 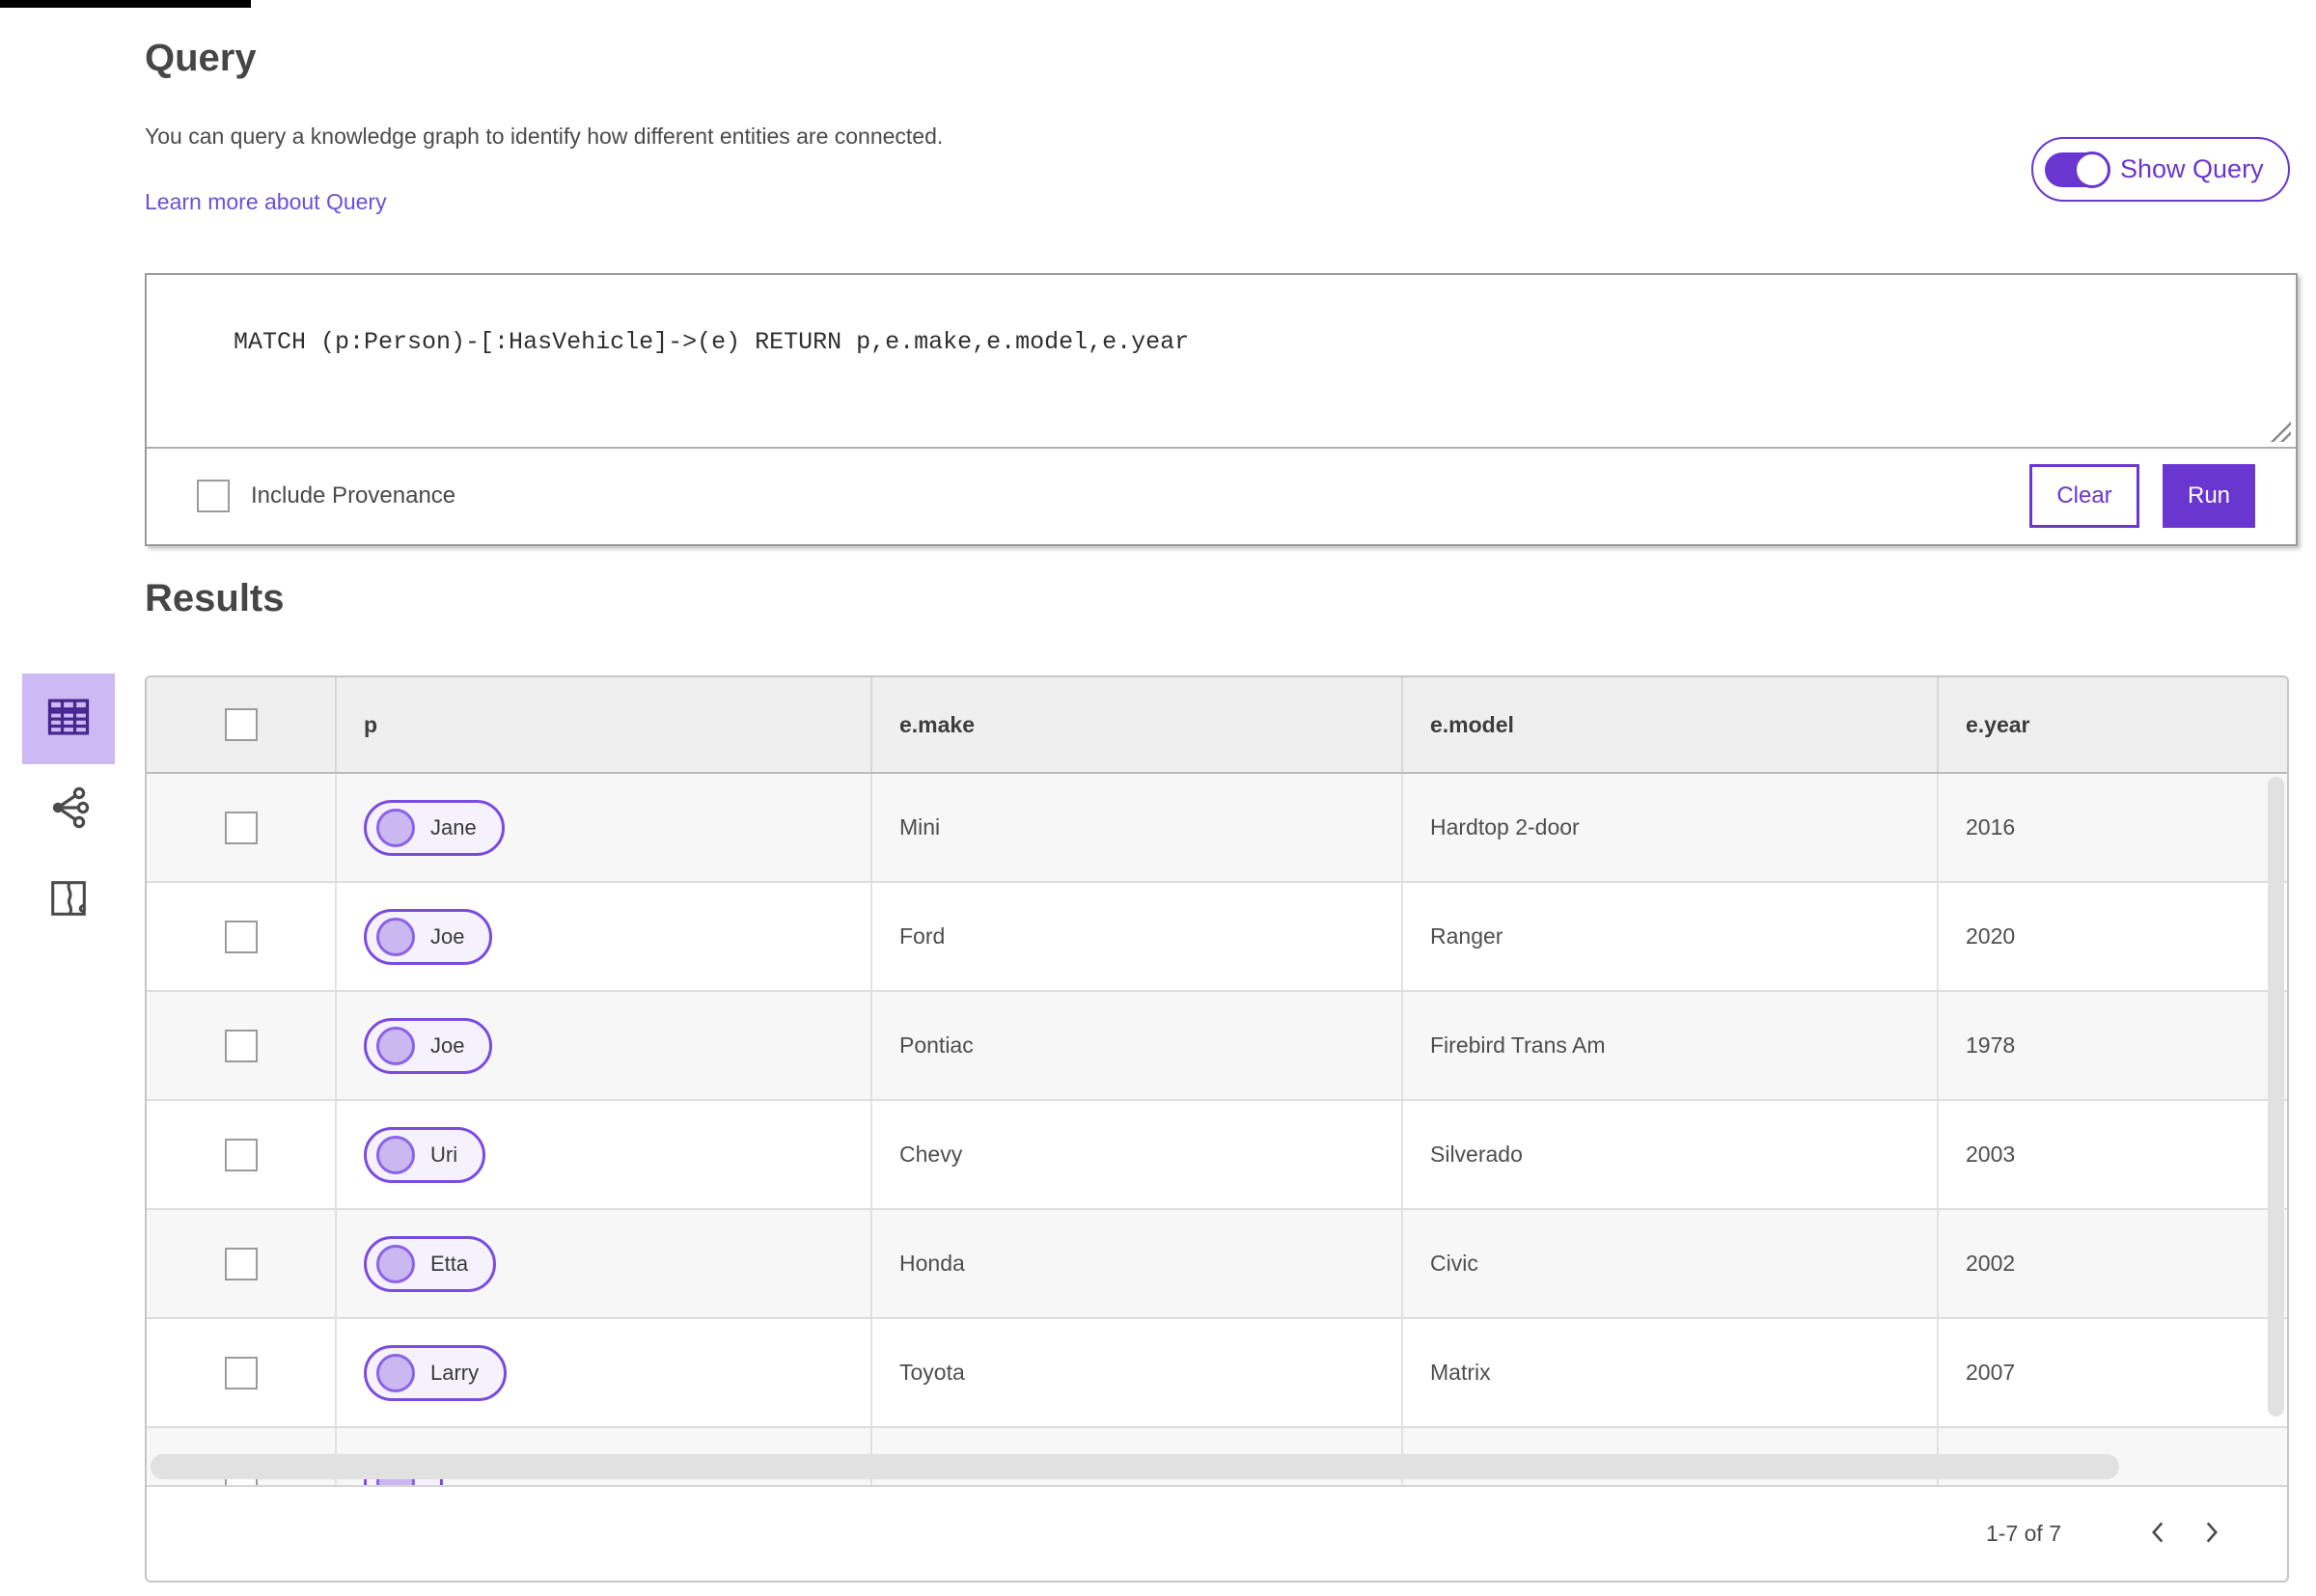 What do you see at coordinates (1135, 937) in the screenshot?
I see `cell-make: Ford` at bounding box center [1135, 937].